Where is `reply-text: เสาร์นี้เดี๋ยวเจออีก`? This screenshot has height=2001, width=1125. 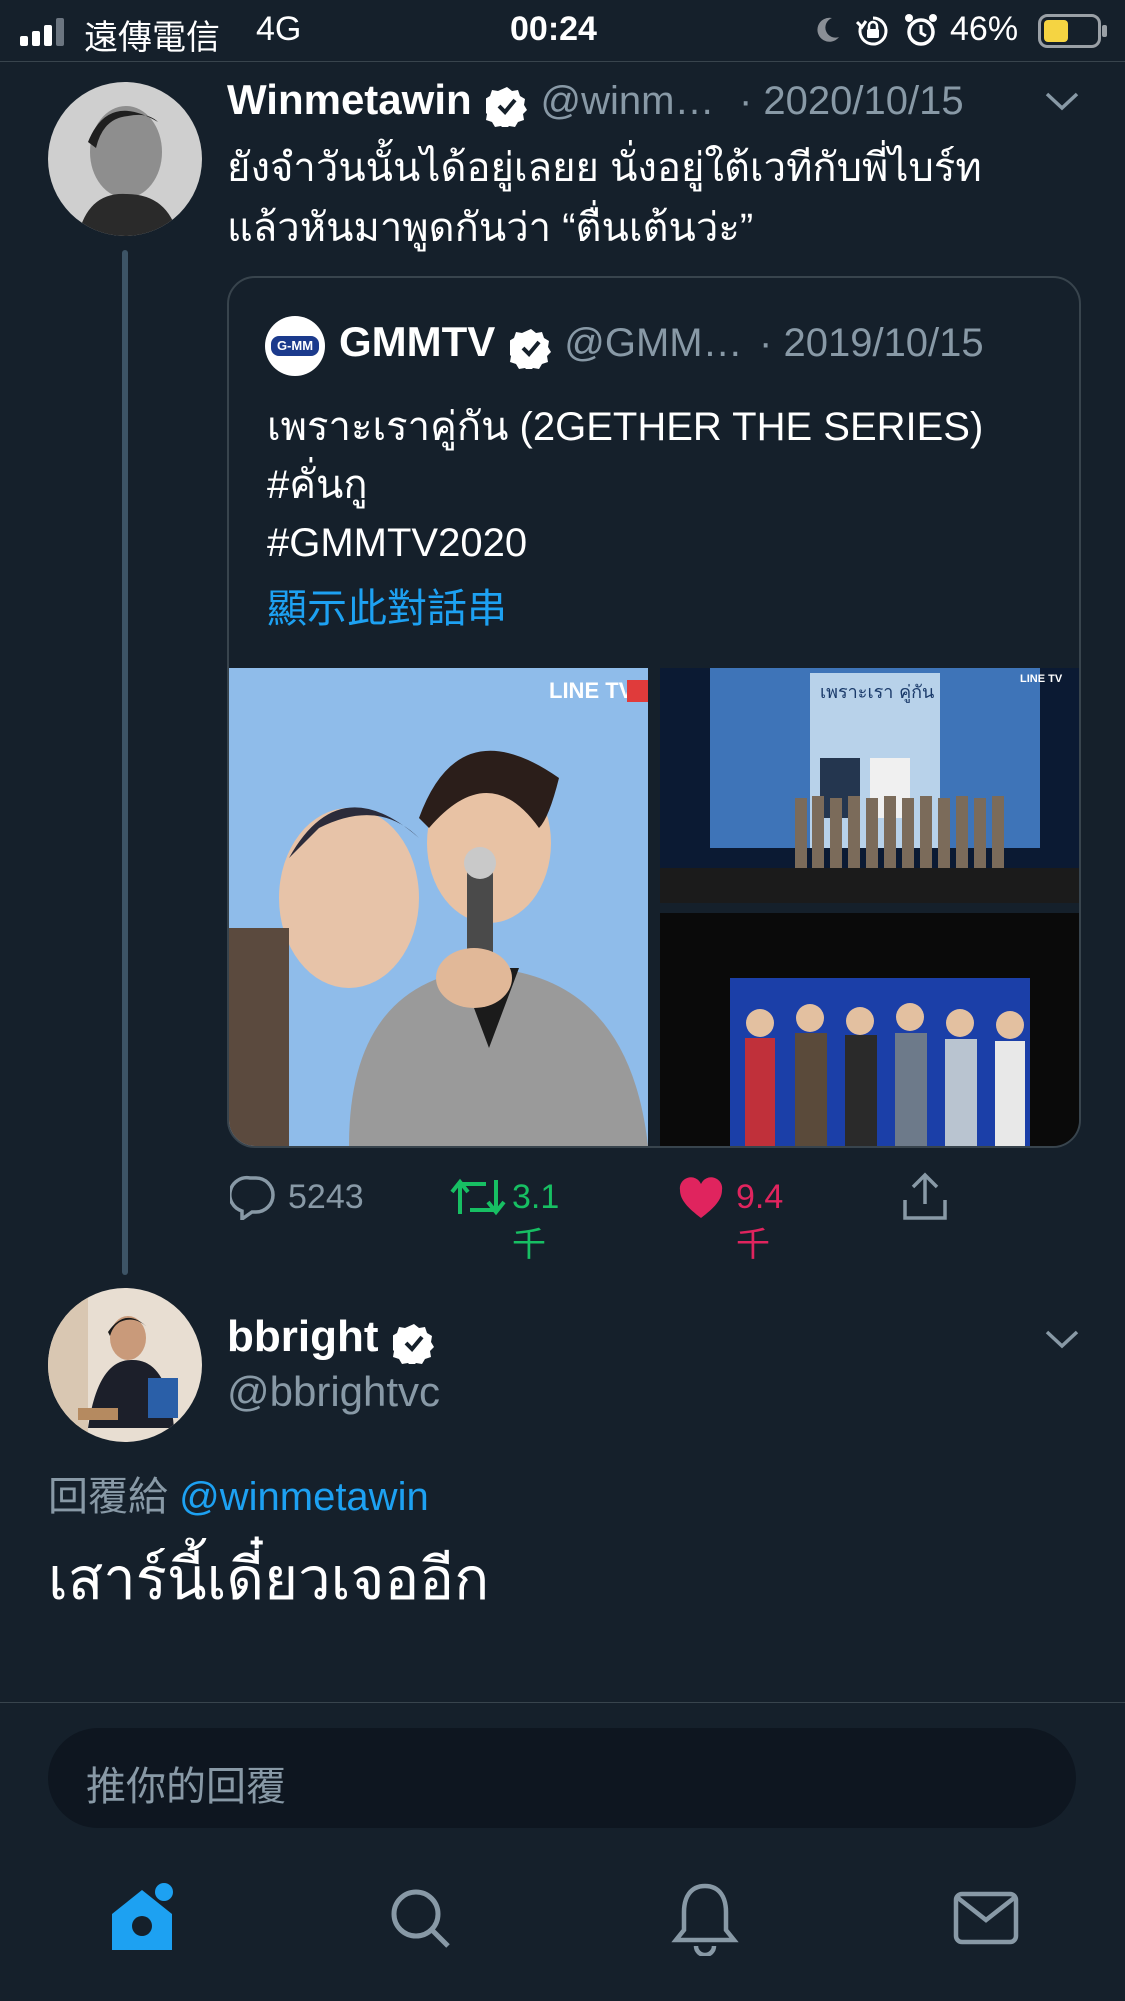
reply-text: เสาร์นี้เดี๋ยวเจออีก is located at coordinates (269, 1579).